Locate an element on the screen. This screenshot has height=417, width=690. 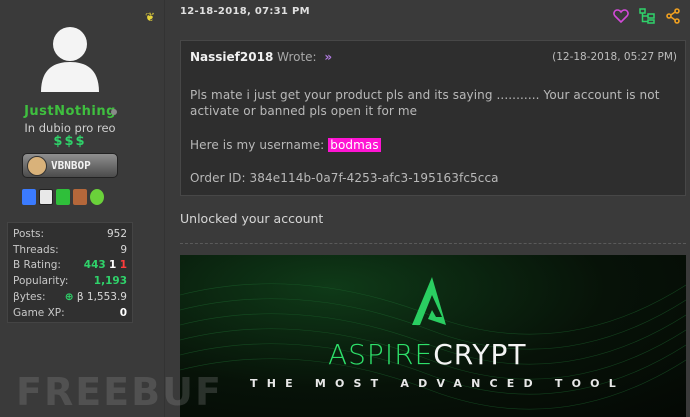
user-title: In dubio pro reo is located at coordinates (70, 128).